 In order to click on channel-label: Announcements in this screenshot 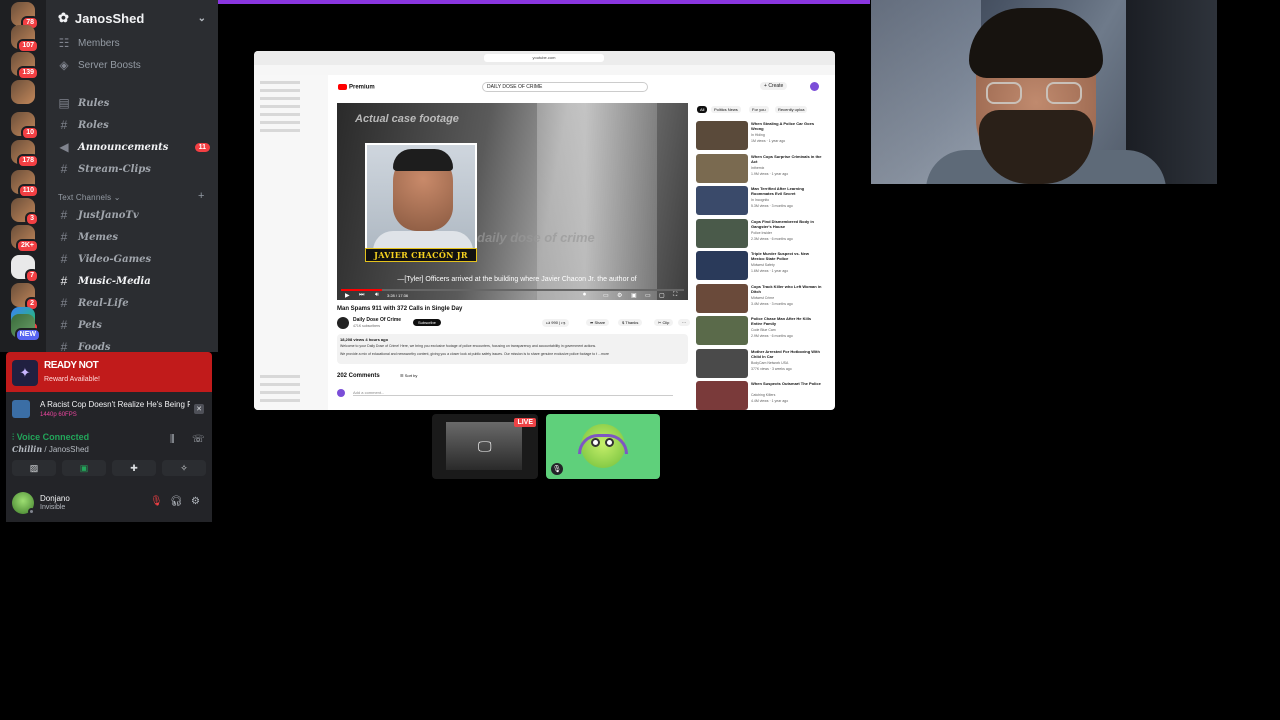, I will do `click(123, 147)`.